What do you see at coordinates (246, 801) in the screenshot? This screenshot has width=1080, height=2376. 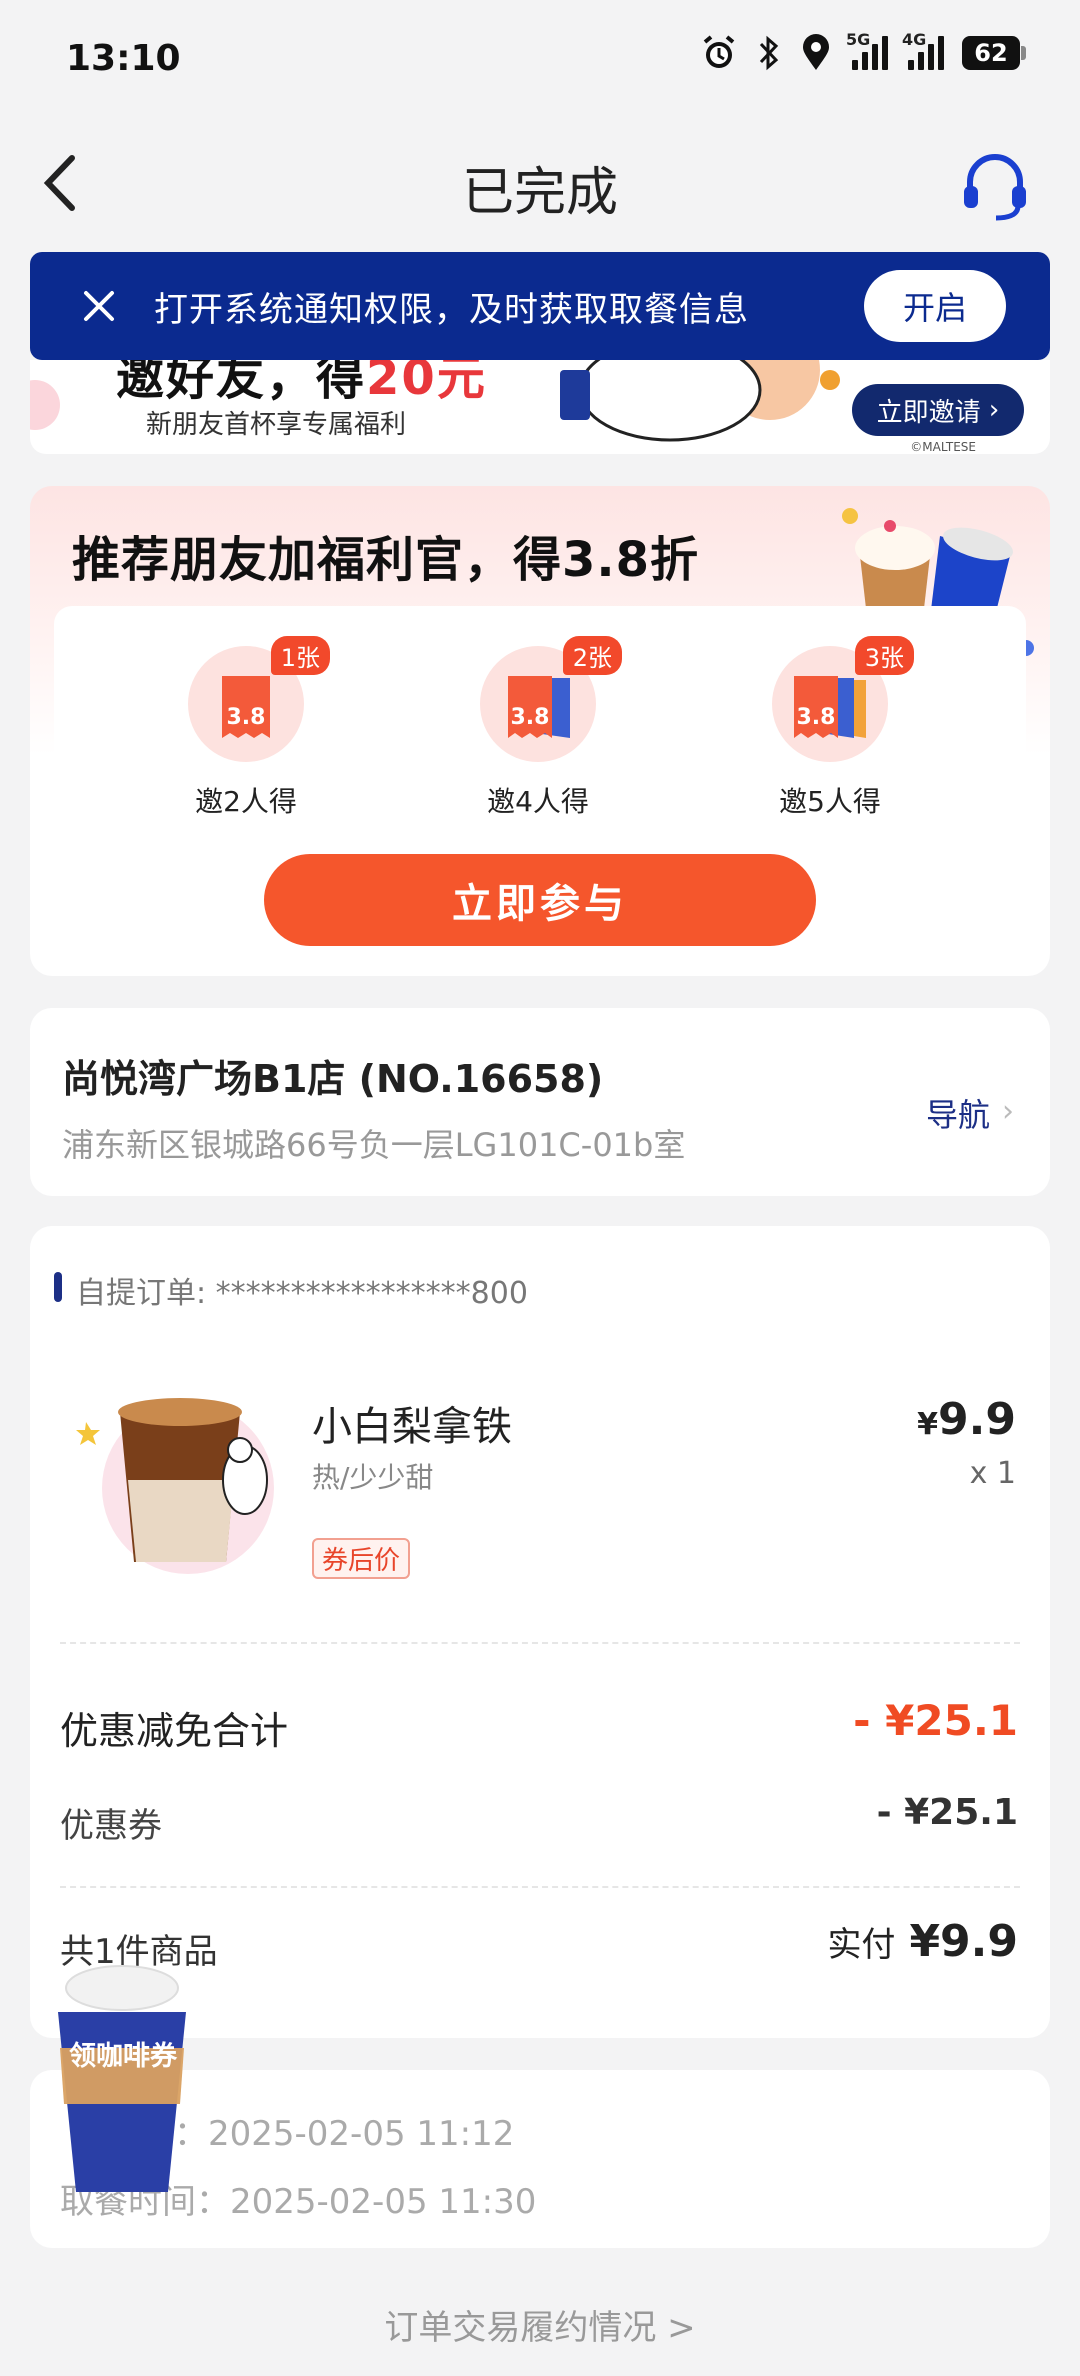 I see `tier-label: 邀2人得` at bounding box center [246, 801].